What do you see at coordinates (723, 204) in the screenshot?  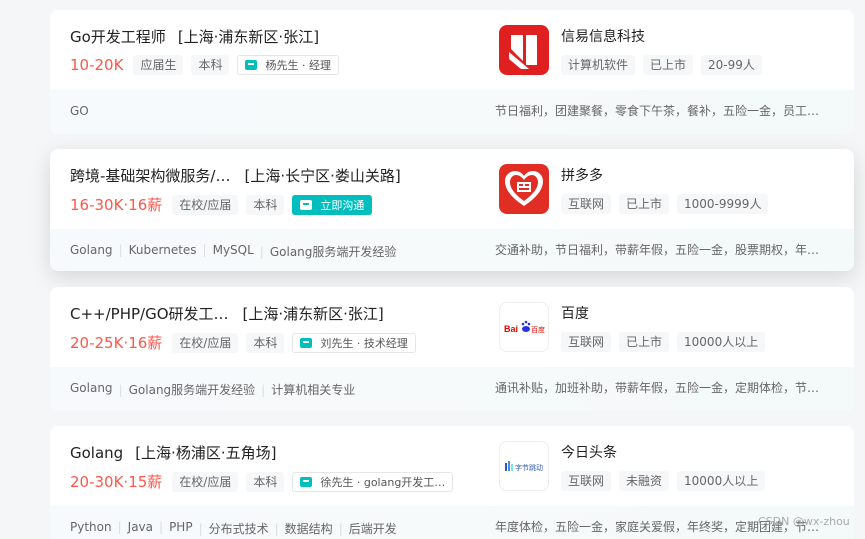 I see `company-size: 1000-9999人` at bounding box center [723, 204].